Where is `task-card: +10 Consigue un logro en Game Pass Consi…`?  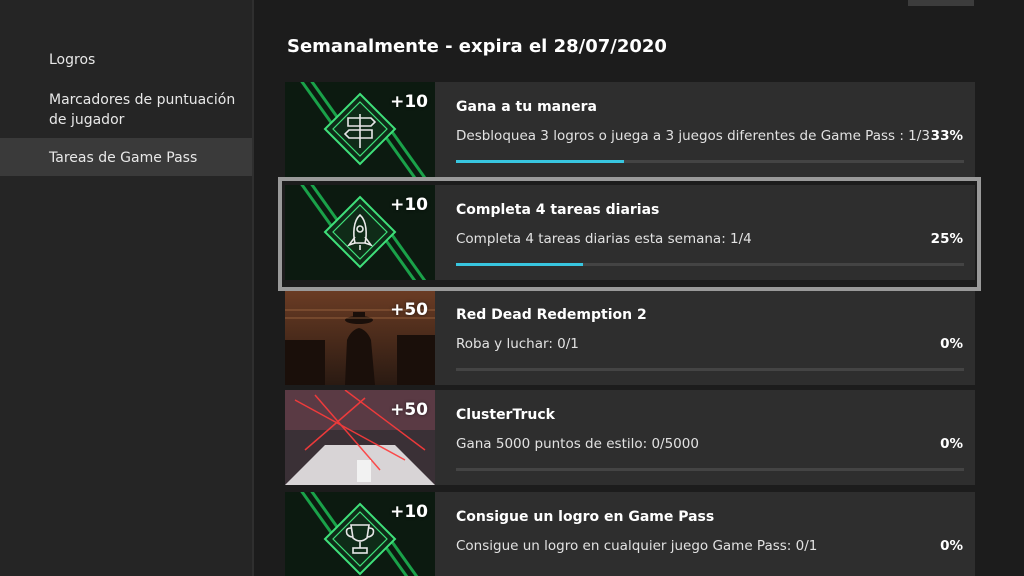 task-card: +10 Consigue un logro en Game Pass Consi… is located at coordinates (630, 534).